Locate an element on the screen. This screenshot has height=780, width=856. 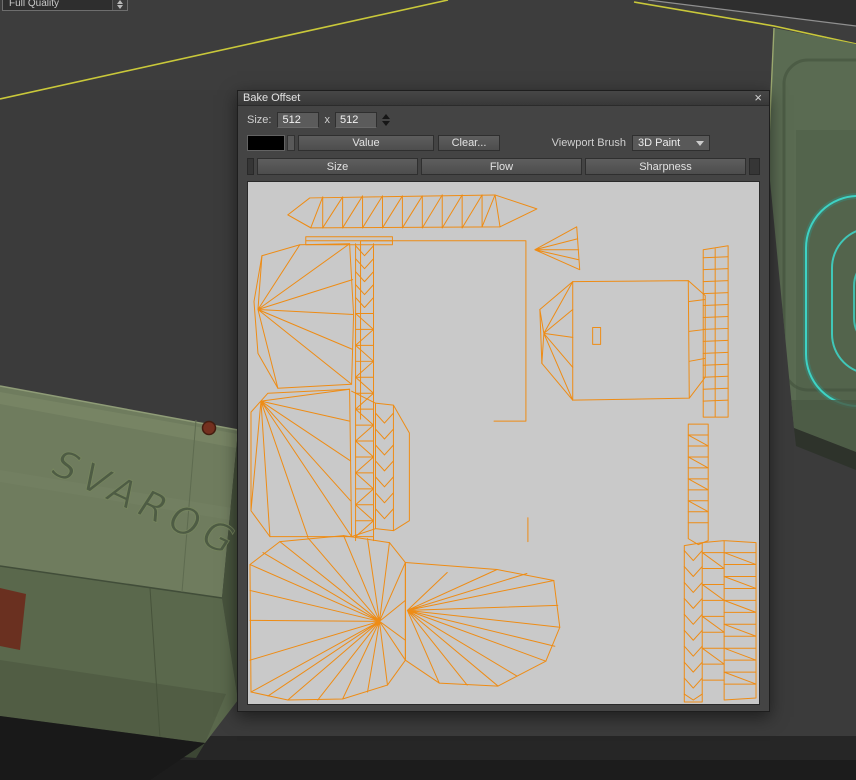
brush-mode-dropdown: 3D Paint is located at coordinates (671, 143).